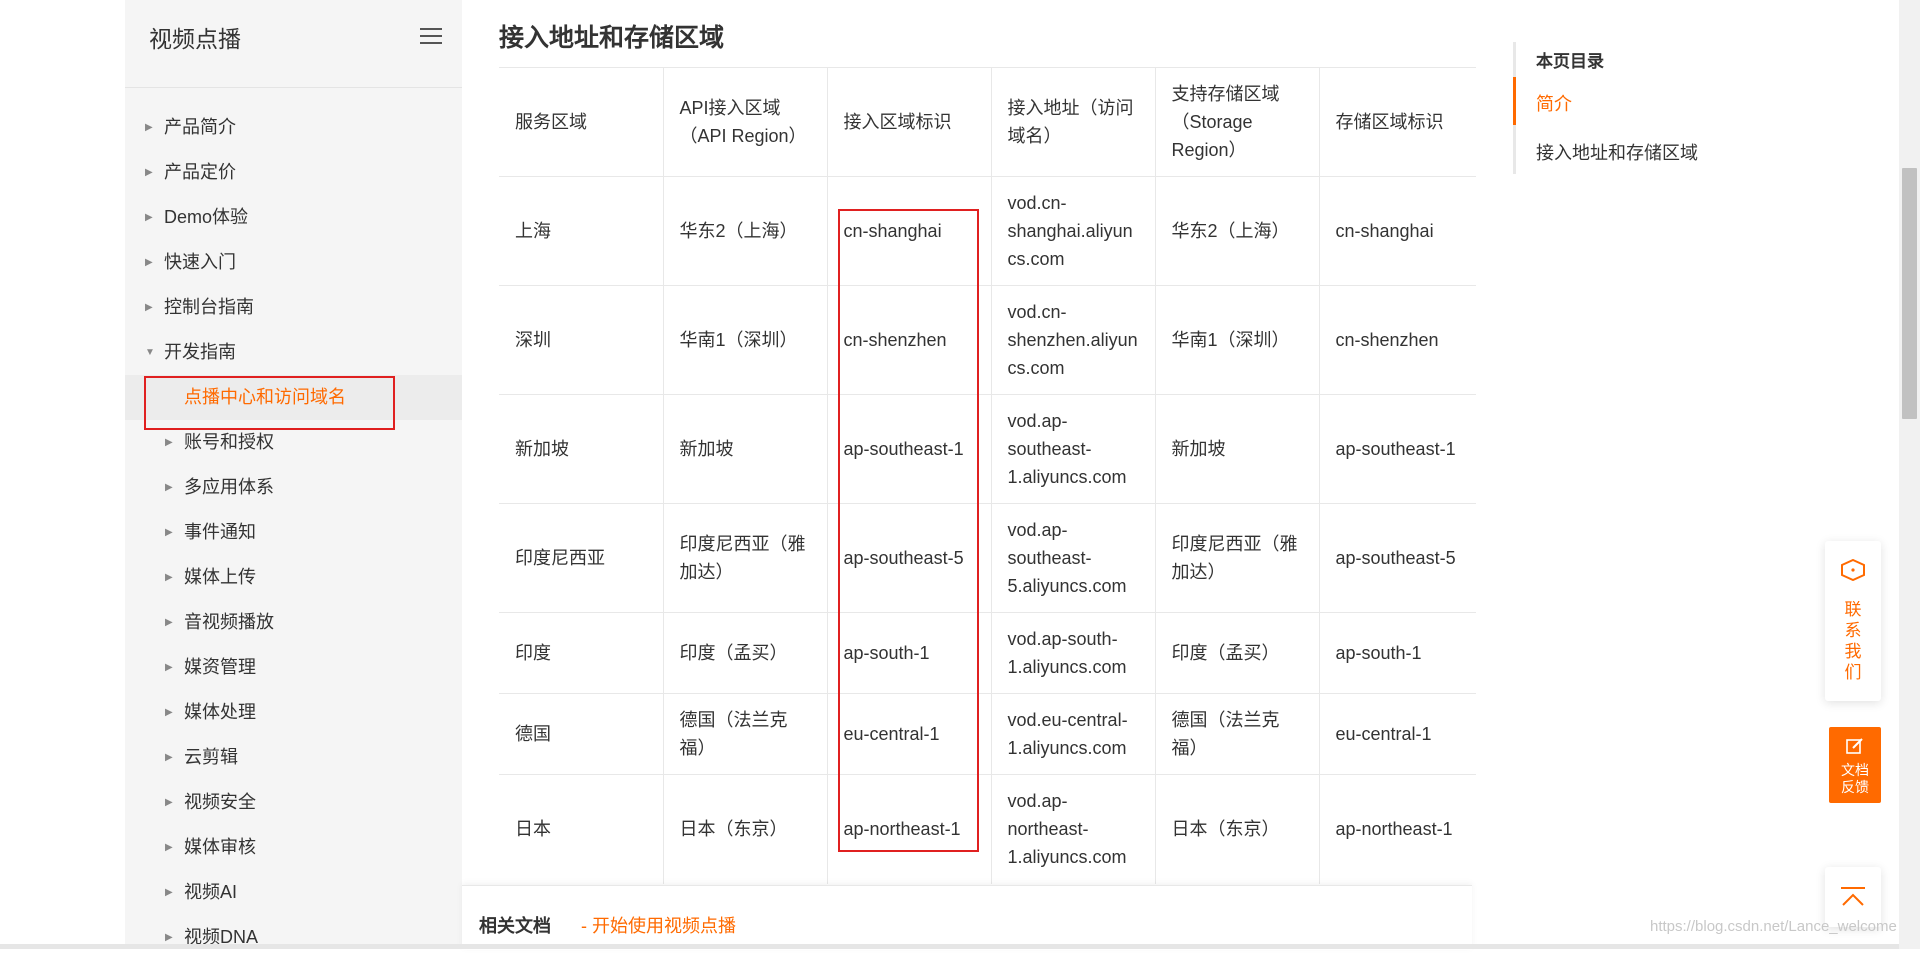 Image resolution: width=1920 pixels, height=960 pixels. Describe the element at coordinates (551, 122) in the screenshot. I see `header-text-line: 服务区域` at that location.